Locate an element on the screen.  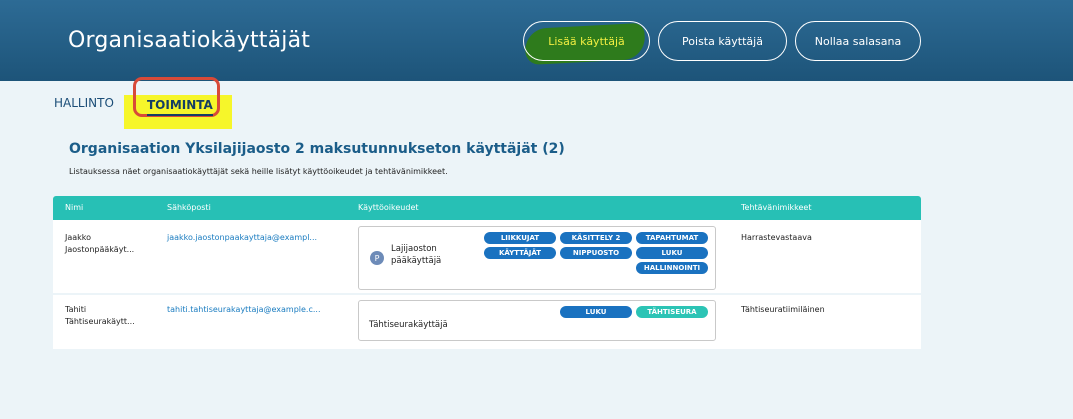
add-user-button-label: Lisää käyttäjä is located at coordinates (586, 41).